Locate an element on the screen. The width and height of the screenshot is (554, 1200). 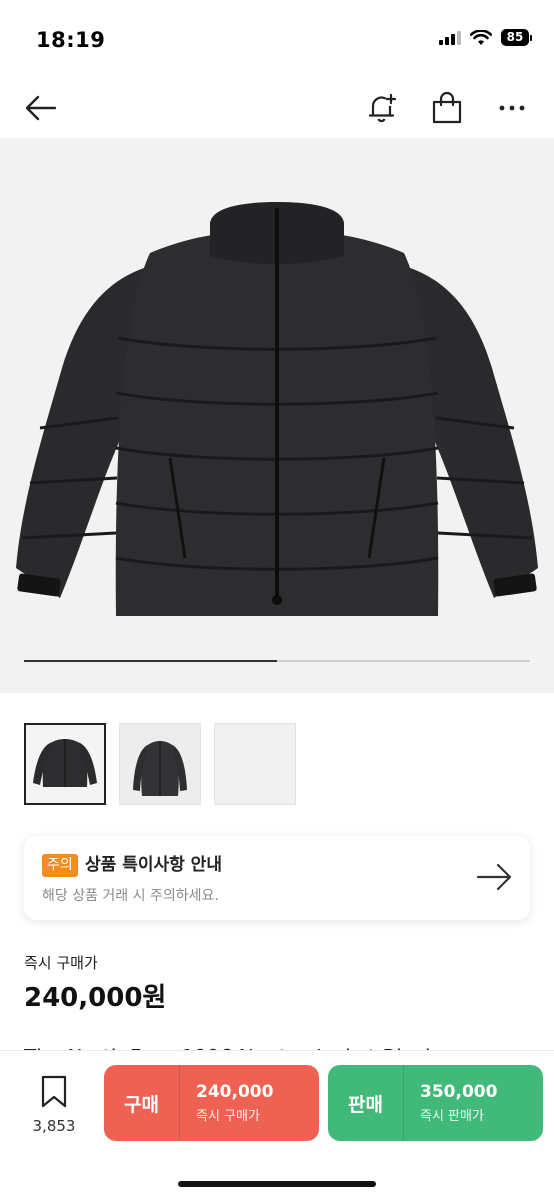
alert-button is located at coordinates (382, 108).